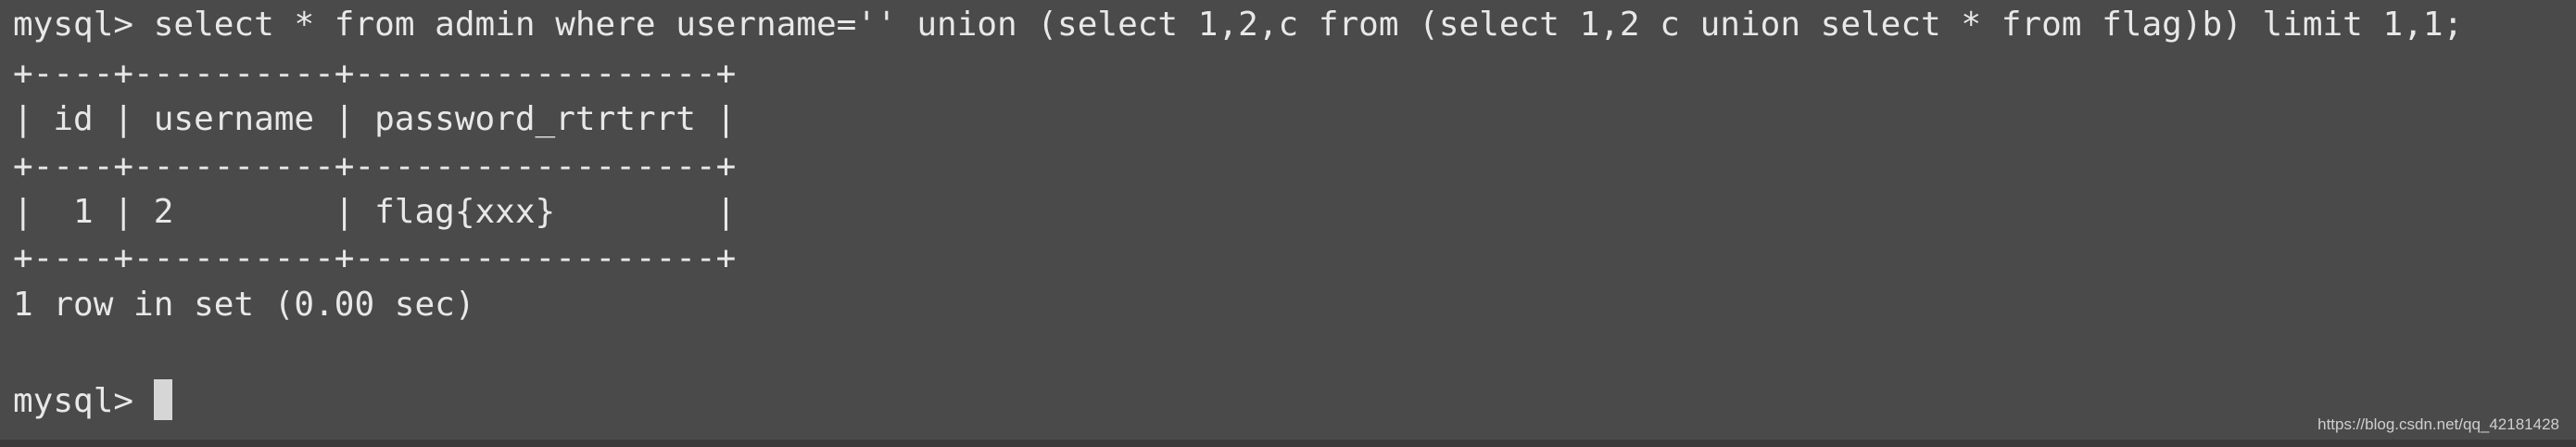 This screenshot has width=2576, height=447. What do you see at coordinates (2438, 424) in the screenshot?
I see `watermark-url: https://blog.csdn.net/qq_42181428` at bounding box center [2438, 424].